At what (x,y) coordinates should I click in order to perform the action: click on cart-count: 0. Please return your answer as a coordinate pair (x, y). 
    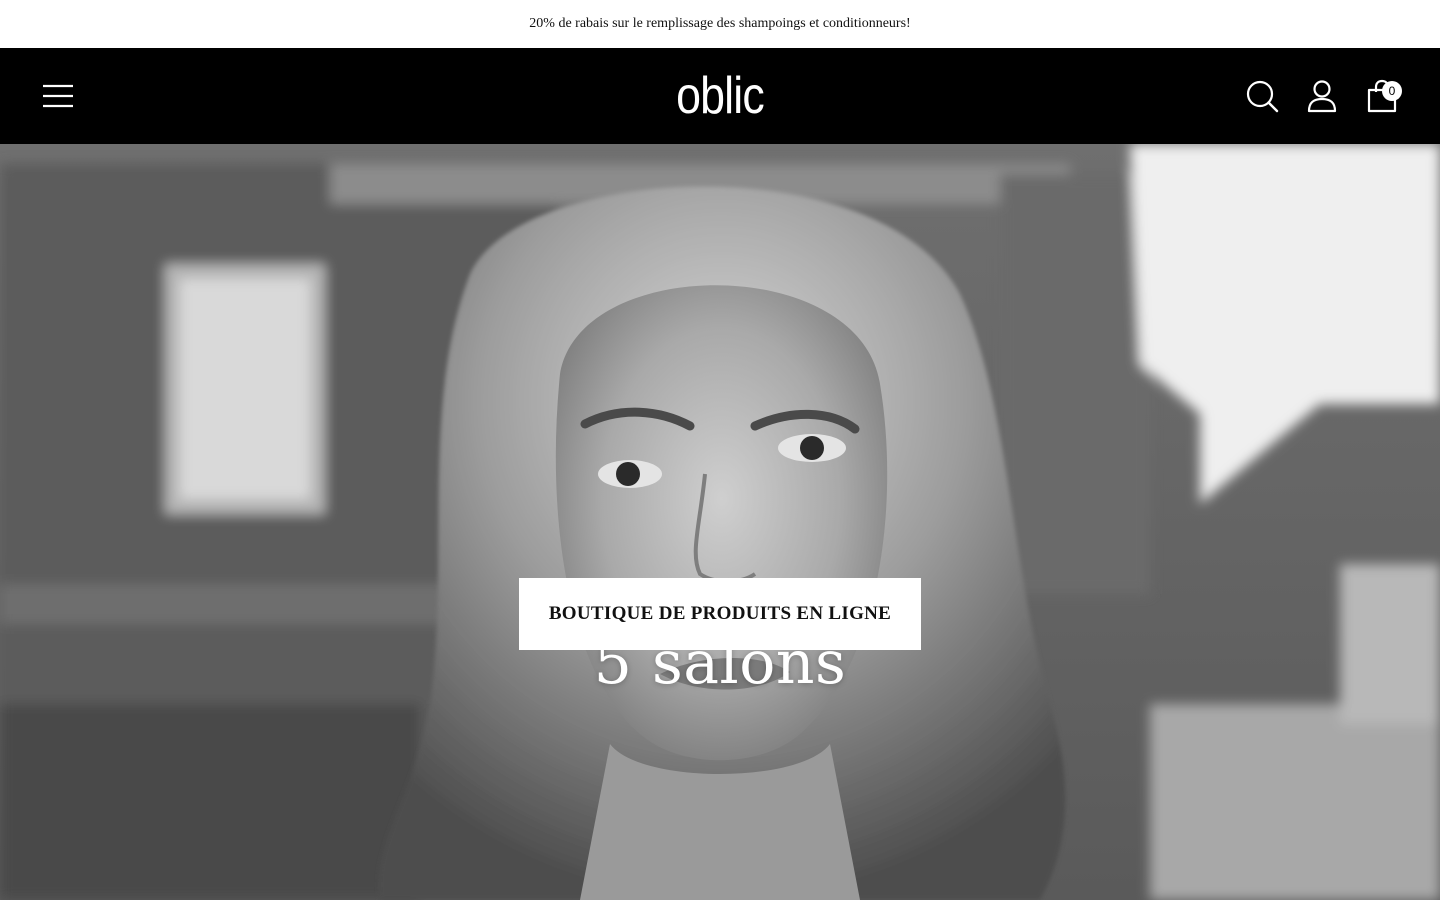
    Looking at the image, I should click on (1392, 91).